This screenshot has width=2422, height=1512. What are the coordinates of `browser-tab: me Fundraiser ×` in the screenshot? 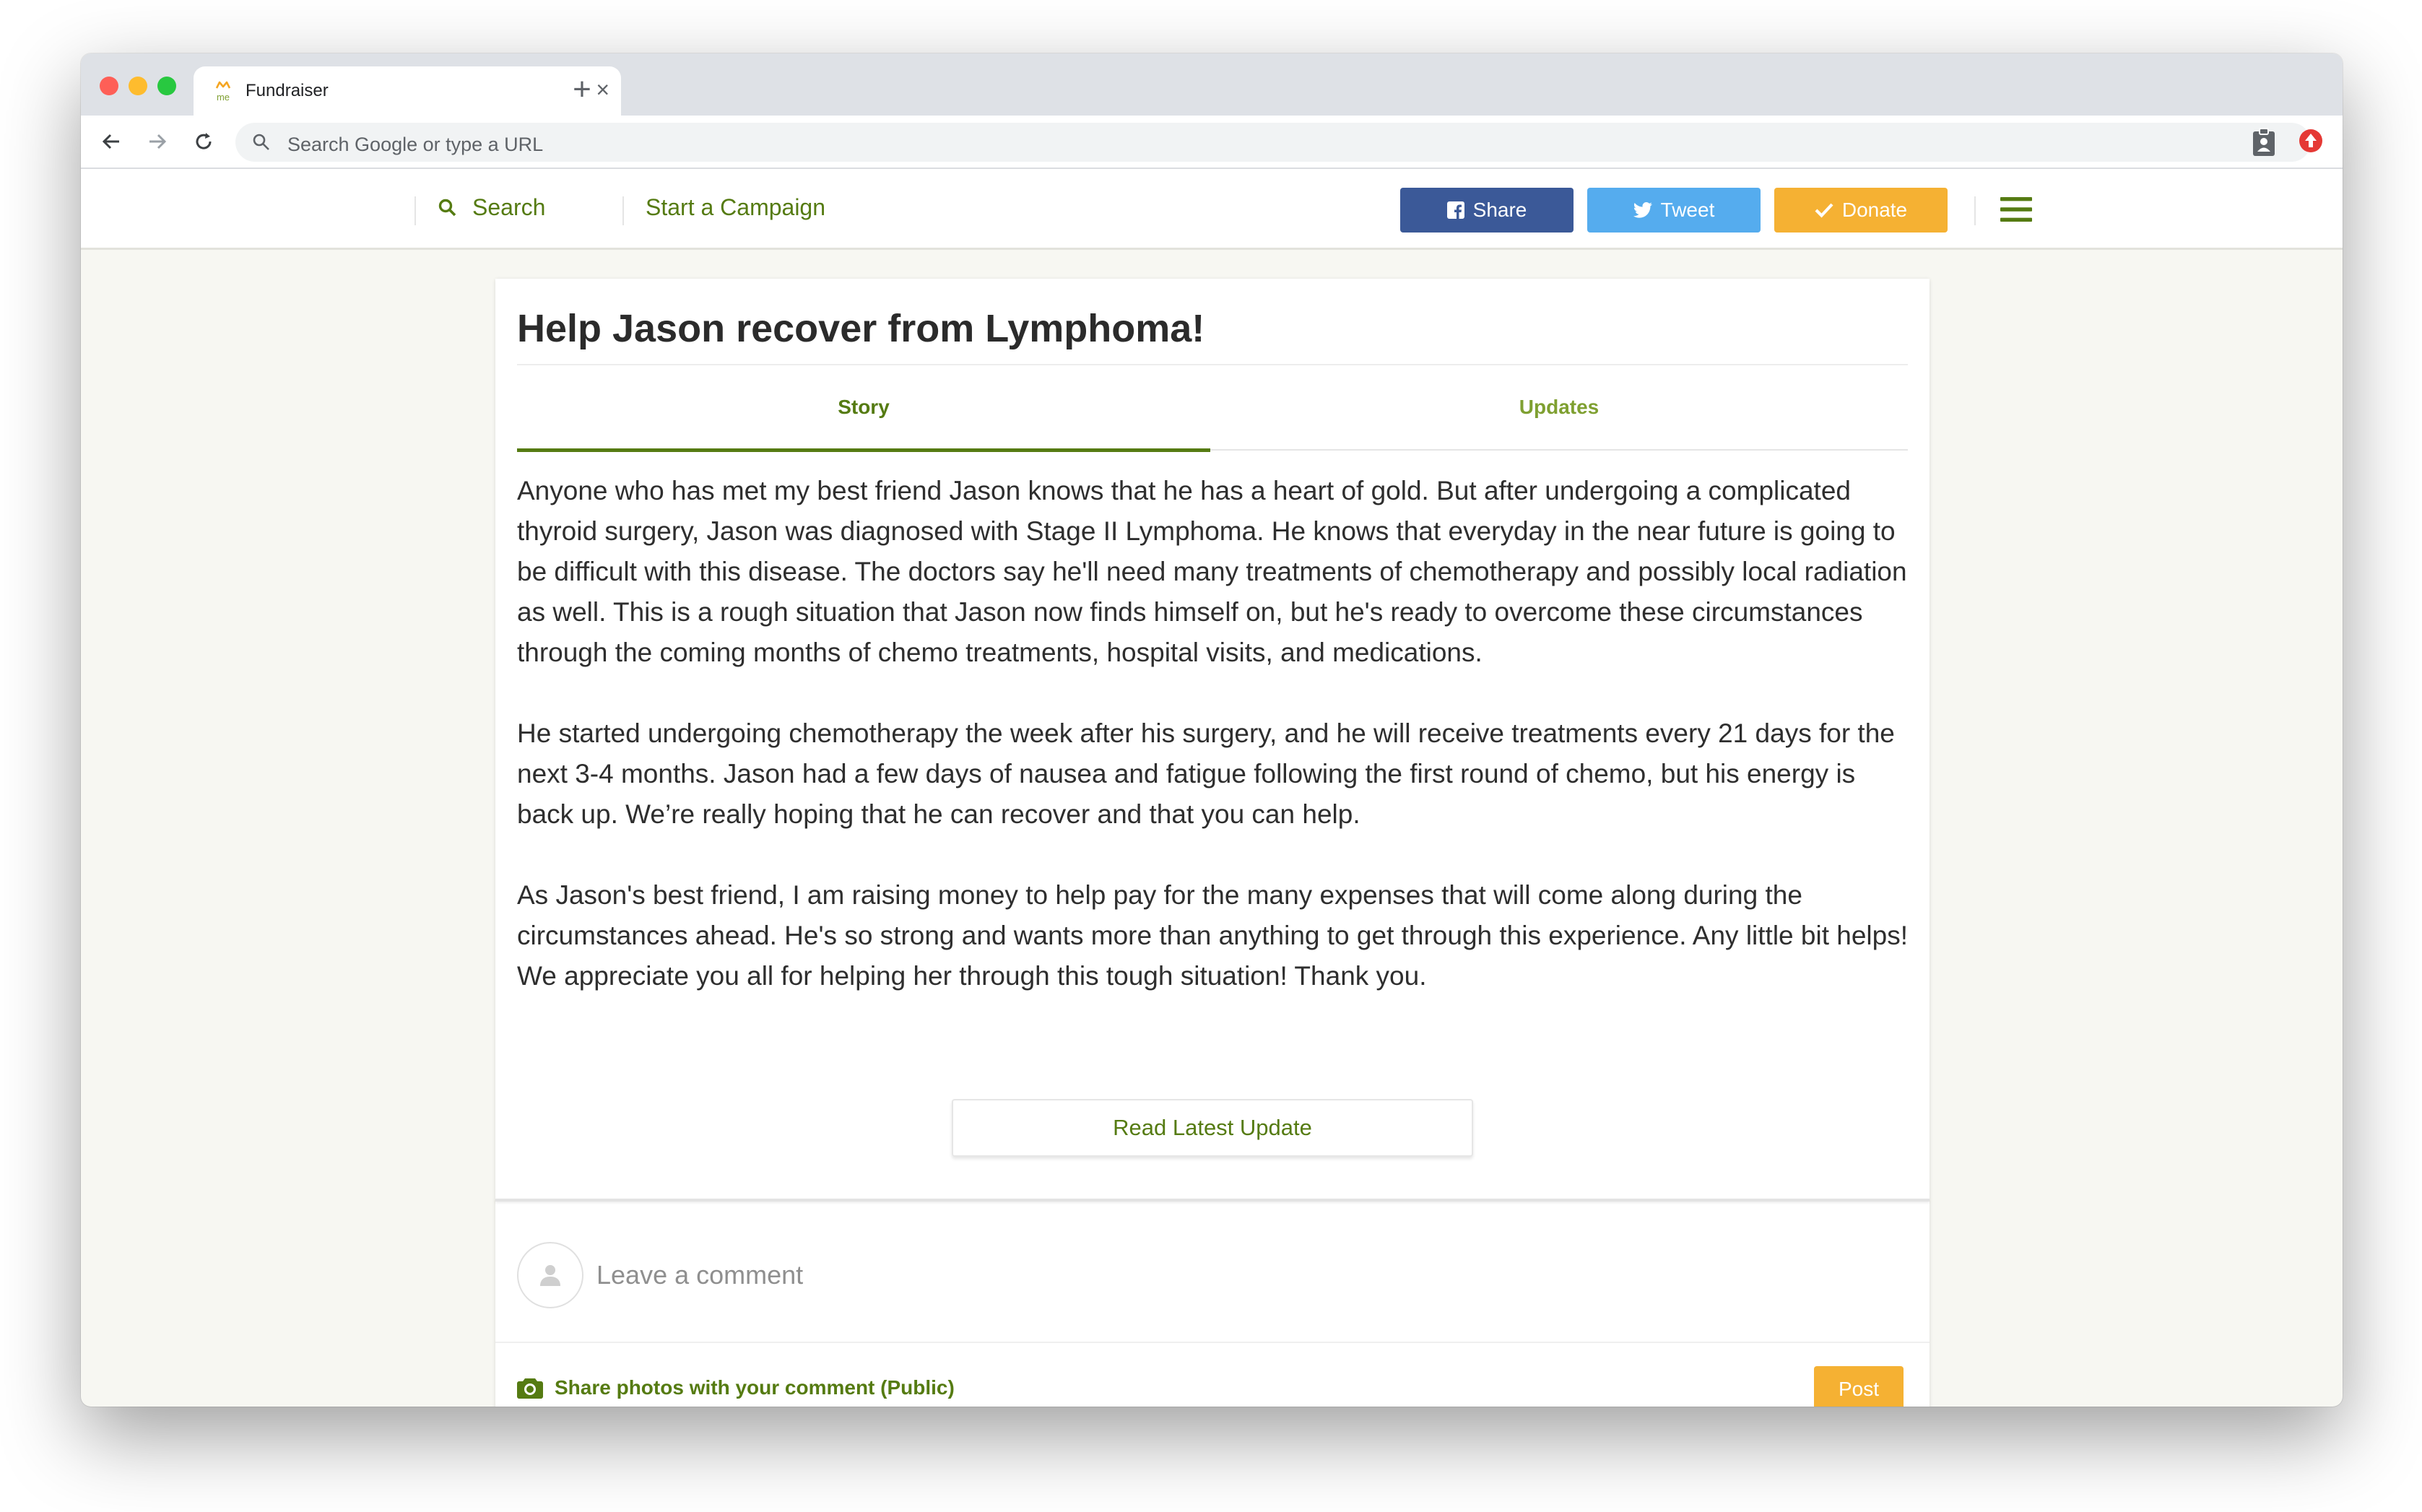 It's located at (407, 91).